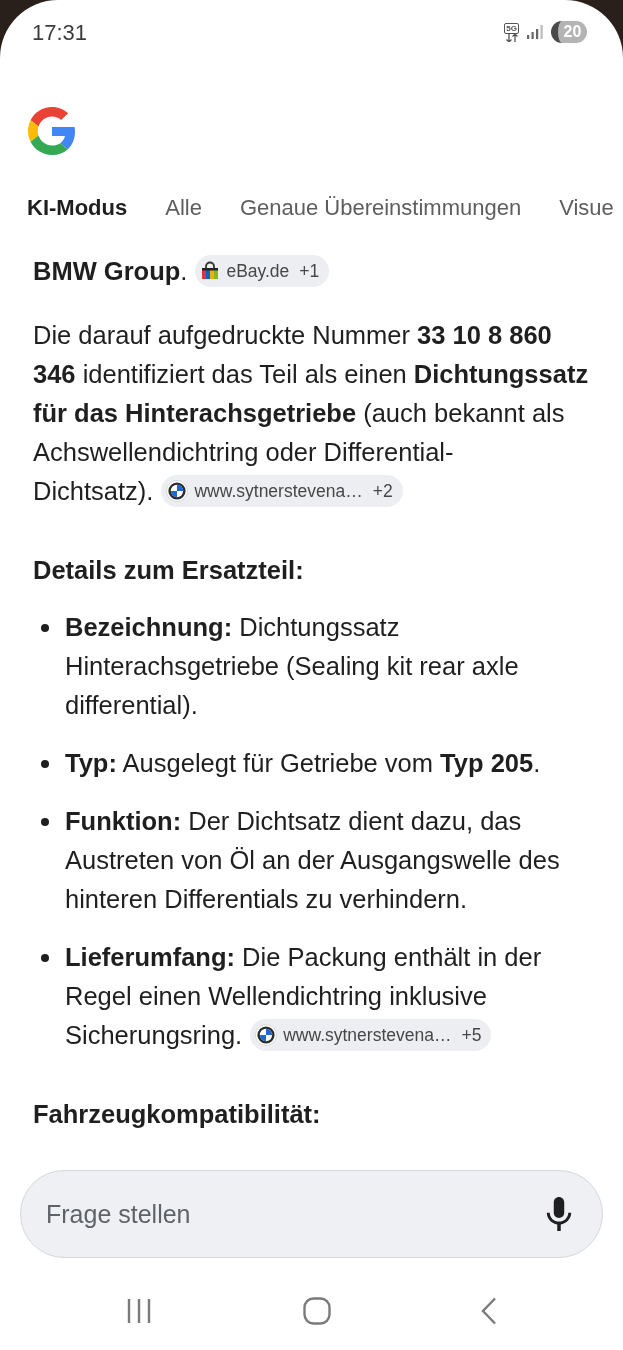 This screenshot has width=623, height=1350. What do you see at coordinates (511, 37) in the screenshot?
I see `data-arrows-icon` at bounding box center [511, 37].